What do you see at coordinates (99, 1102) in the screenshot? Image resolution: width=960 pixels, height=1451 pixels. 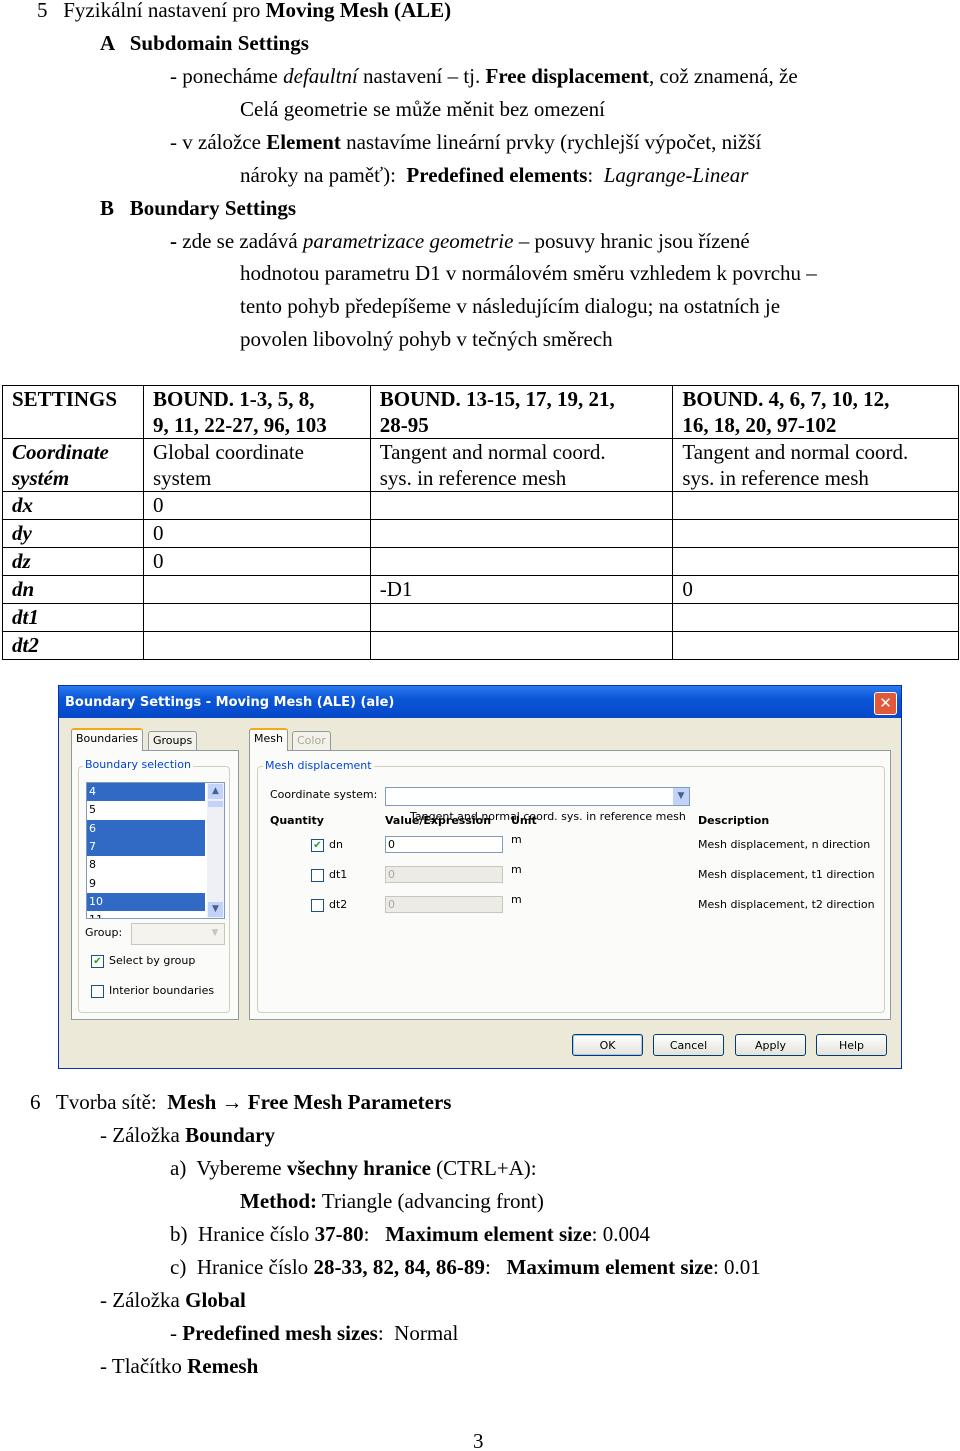 I see `text-segment: 6 Tvorba sítě:` at bounding box center [99, 1102].